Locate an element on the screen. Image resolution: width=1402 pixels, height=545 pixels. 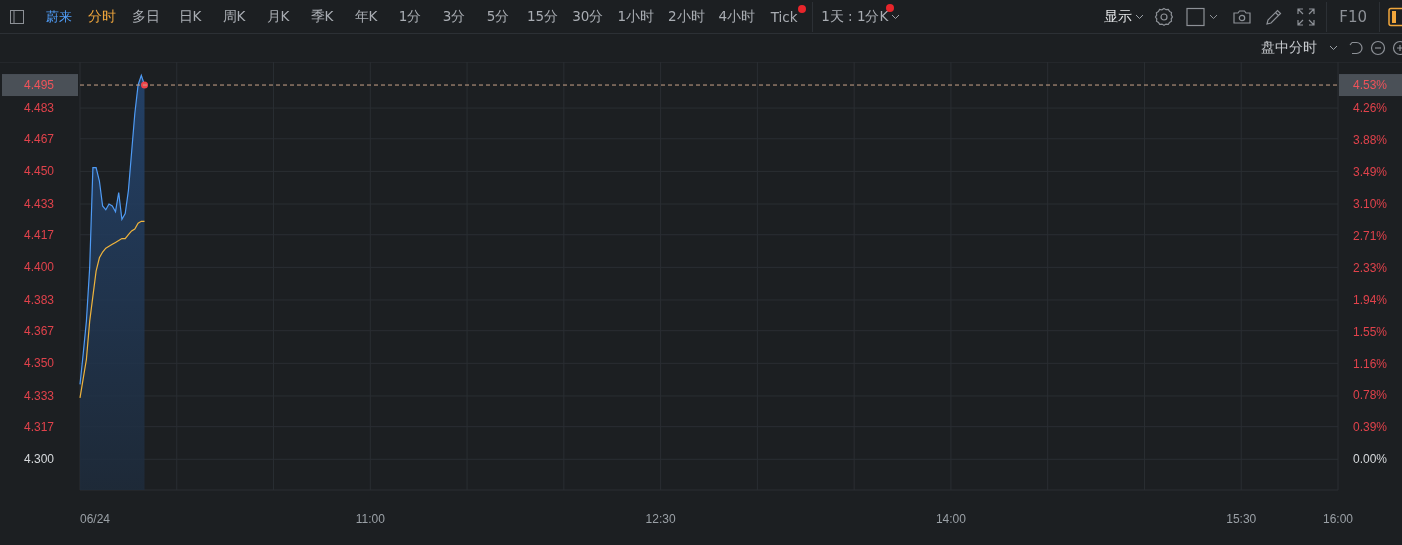
panel-icon is located at coordinates (1395, 16).